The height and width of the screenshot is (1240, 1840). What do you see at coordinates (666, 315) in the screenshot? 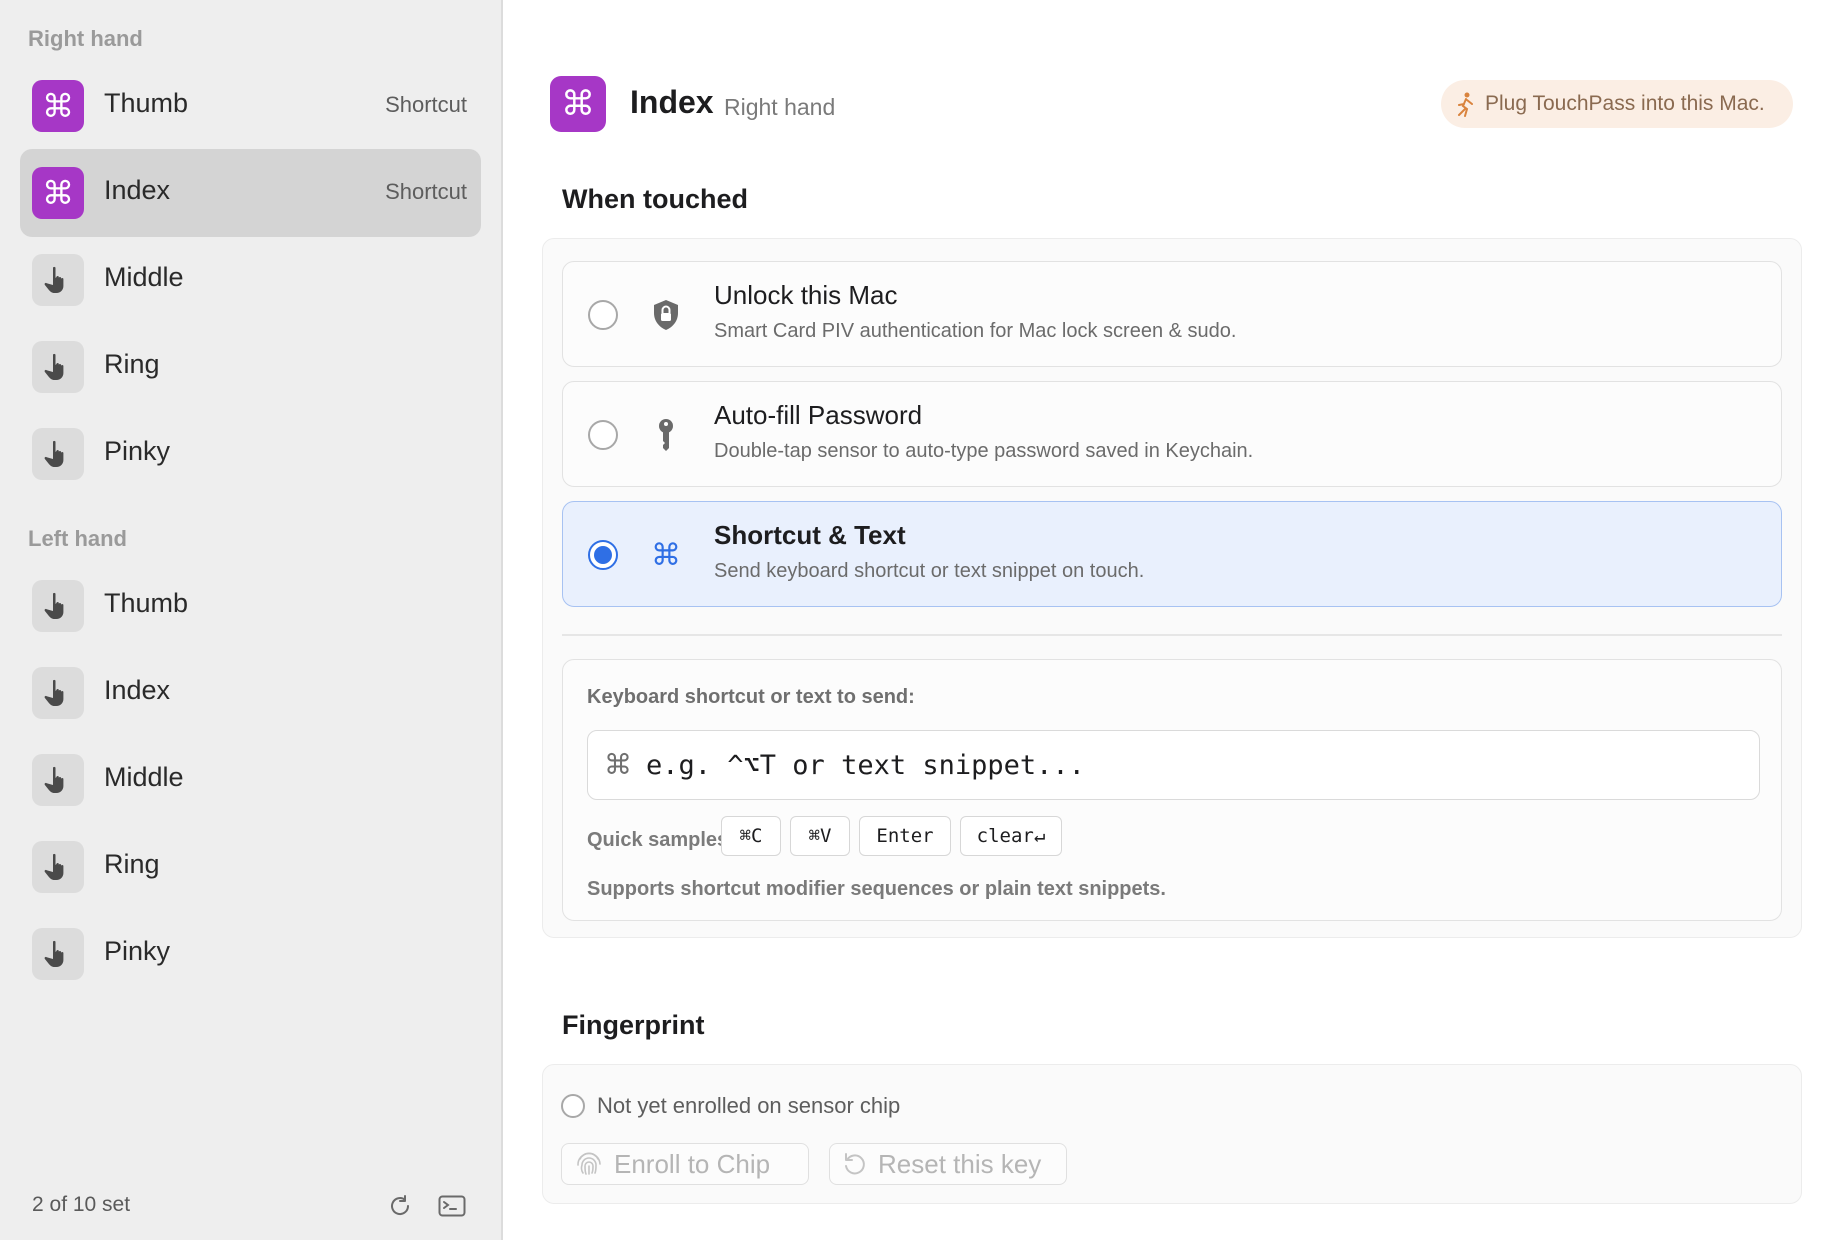
I see `lock-shield-icon` at bounding box center [666, 315].